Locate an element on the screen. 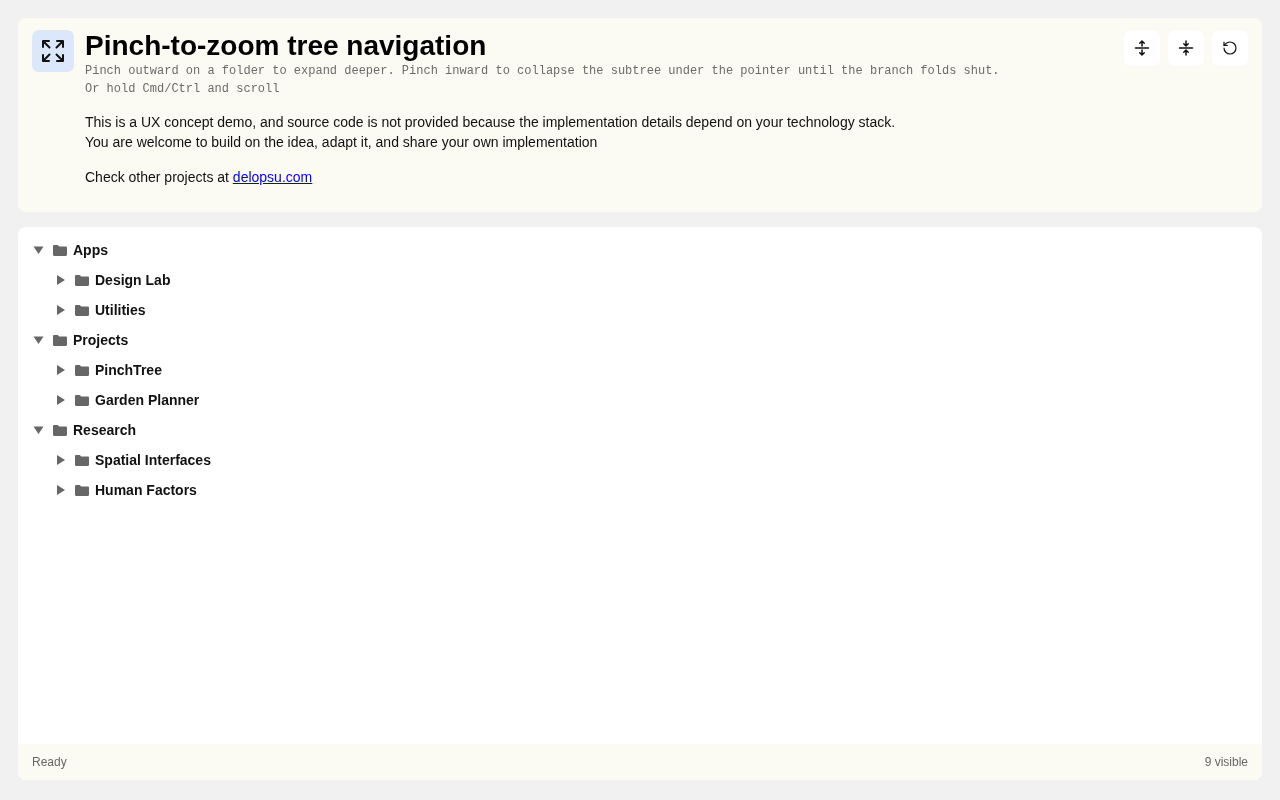 This screenshot has height=800, width=1280. page-title: Pinch-to-zoom tree navigation is located at coordinates (286, 46).